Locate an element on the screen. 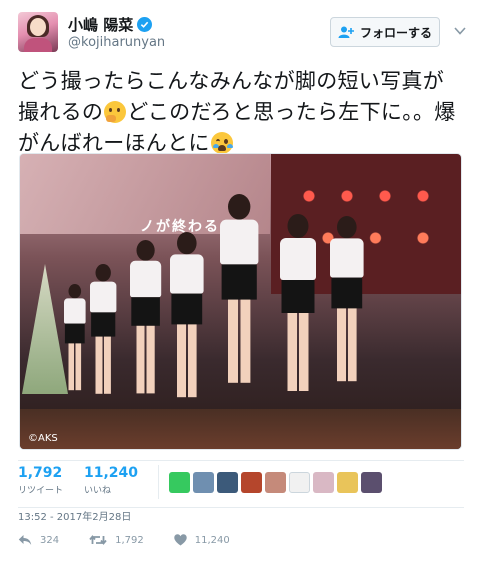  chevron-down-icon is located at coordinates (460, 31).